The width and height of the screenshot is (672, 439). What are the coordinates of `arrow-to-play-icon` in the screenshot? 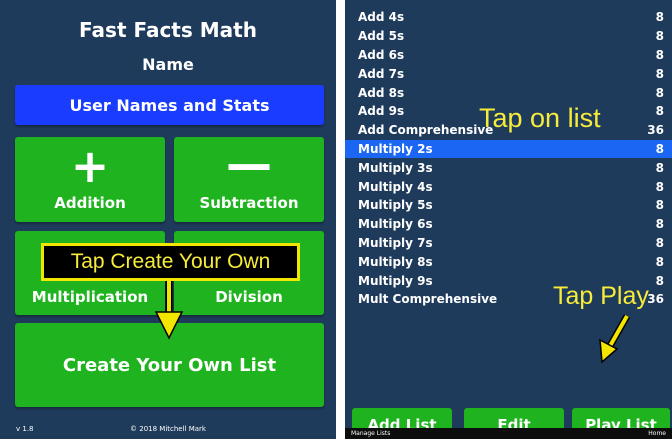 It's located at (615, 339).